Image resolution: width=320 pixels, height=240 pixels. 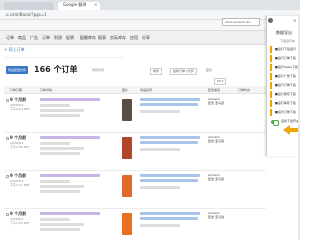 I want to click on column-header: 商品名称, so click(x=146, y=90).